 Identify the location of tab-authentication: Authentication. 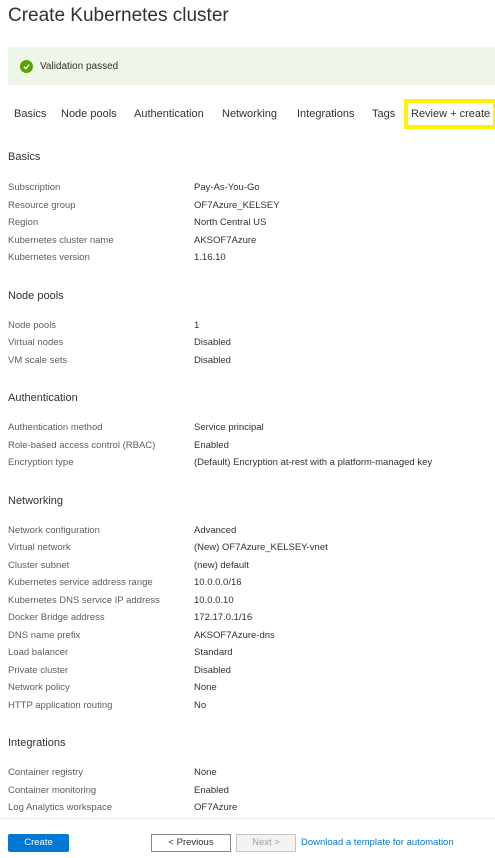
(169, 114).